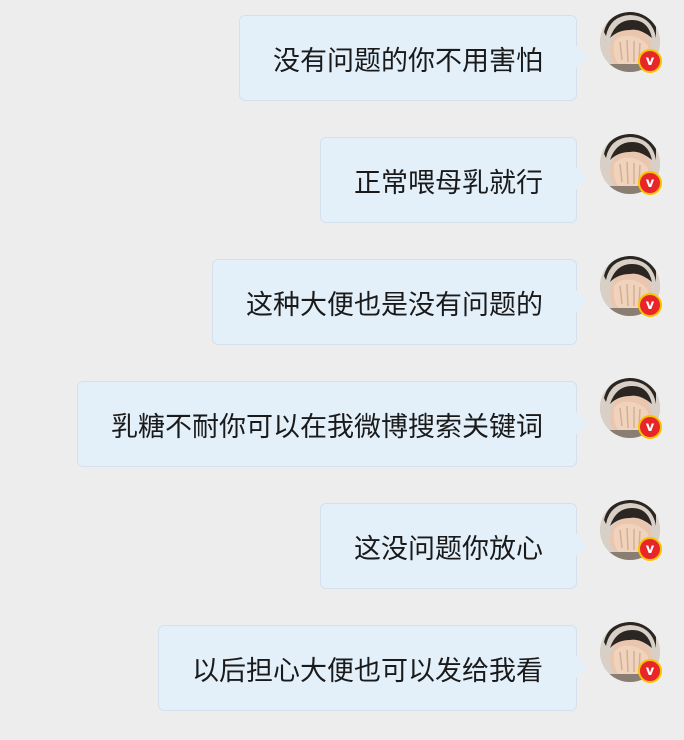 The height and width of the screenshot is (740, 684). I want to click on message-text: 这没问题你放心, so click(448, 549).